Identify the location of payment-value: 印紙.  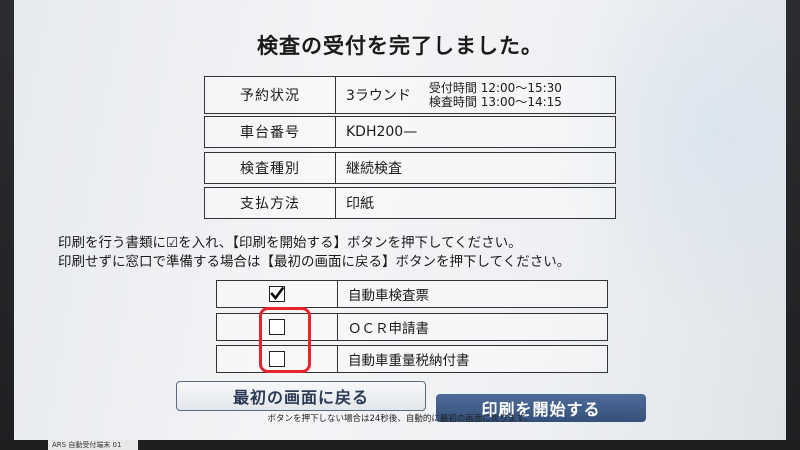
(360, 204).